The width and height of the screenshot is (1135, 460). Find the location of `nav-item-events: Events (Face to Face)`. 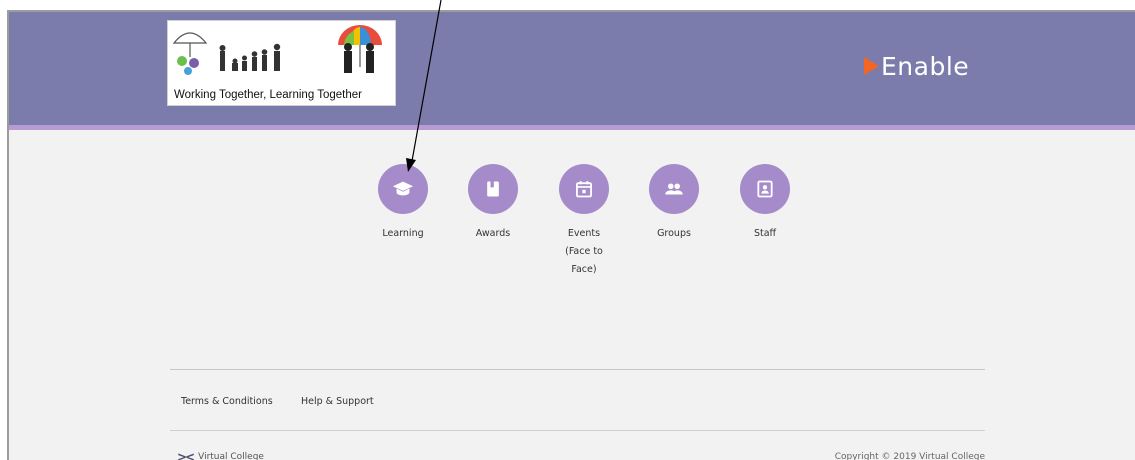

nav-item-events: Events (Face to Face) is located at coordinates (584, 221).